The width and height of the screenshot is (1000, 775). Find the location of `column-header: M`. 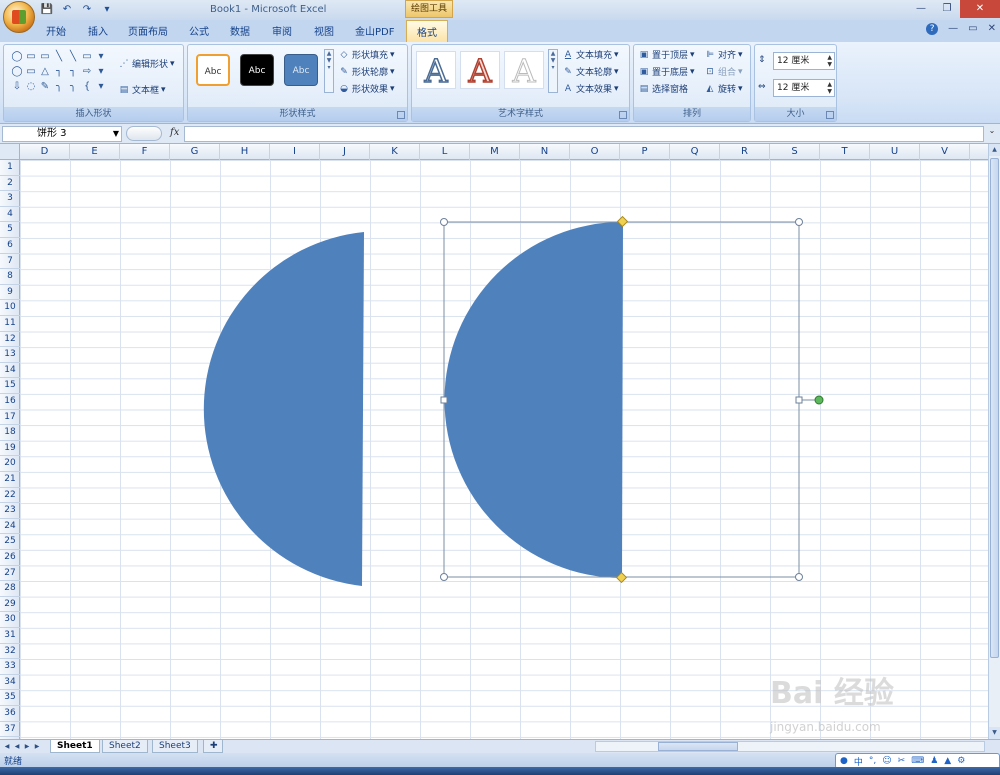

column-header: M is located at coordinates (495, 152).